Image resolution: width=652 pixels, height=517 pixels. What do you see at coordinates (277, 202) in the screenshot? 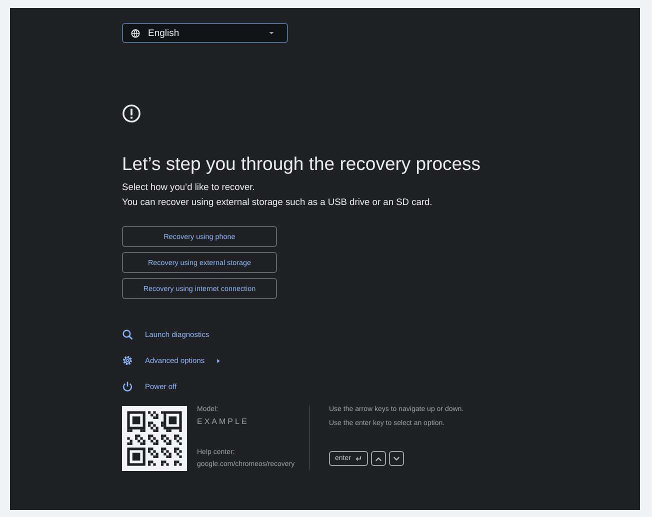
I see `description-text: You can recover using external storage such as a USB drive or an SD card.` at bounding box center [277, 202].